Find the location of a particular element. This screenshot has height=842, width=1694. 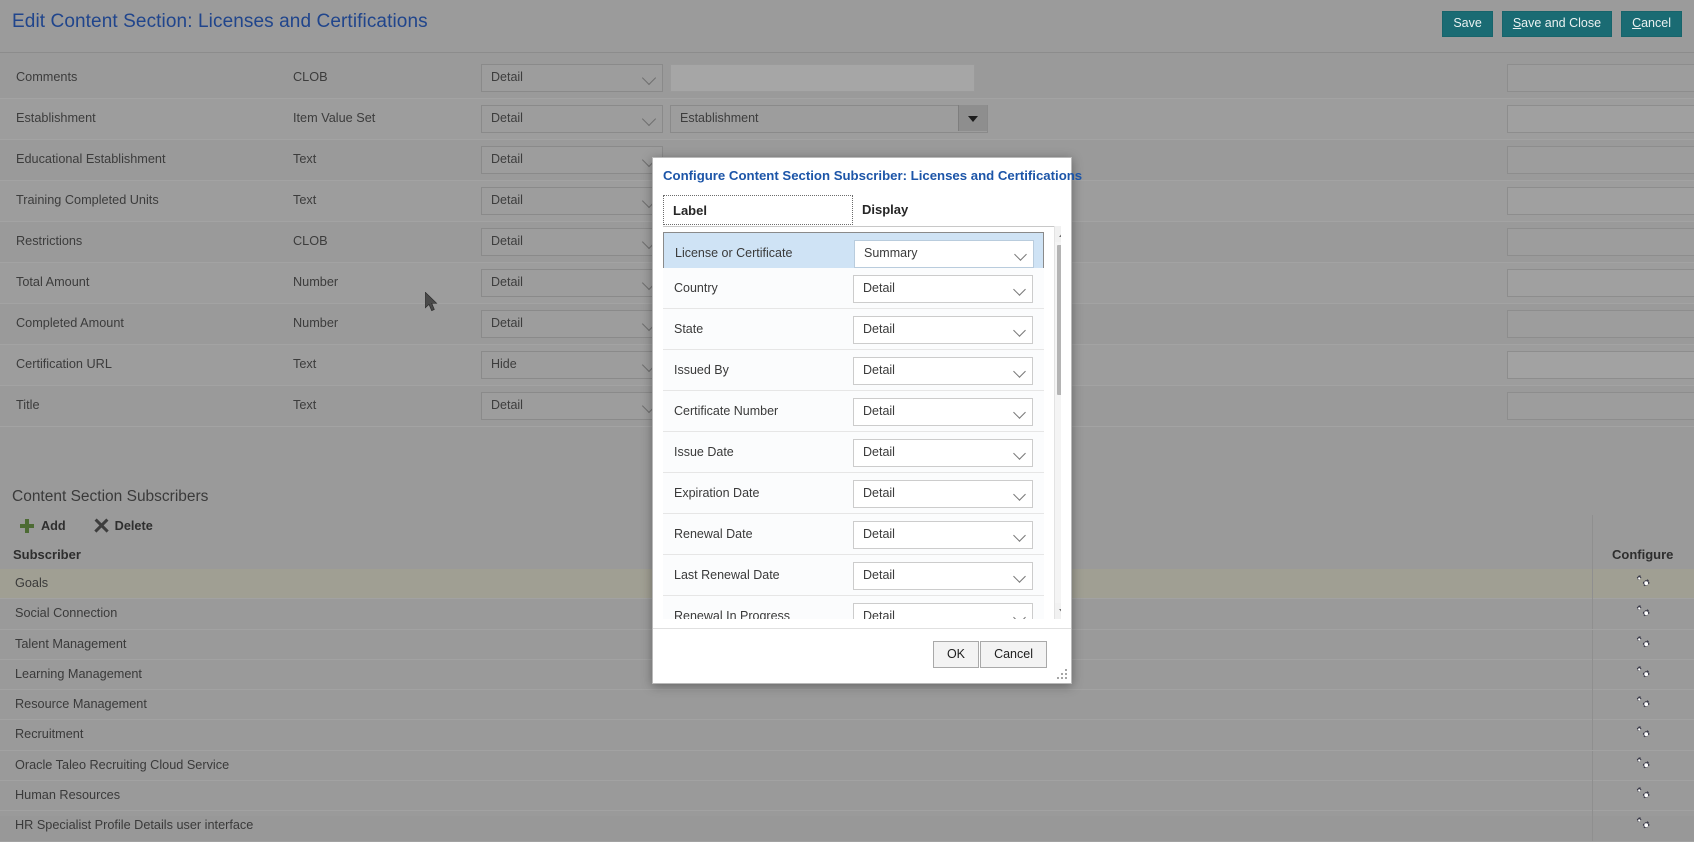

dialog-table-row: Renewal Date Detail is located at coordinates (853, 534).